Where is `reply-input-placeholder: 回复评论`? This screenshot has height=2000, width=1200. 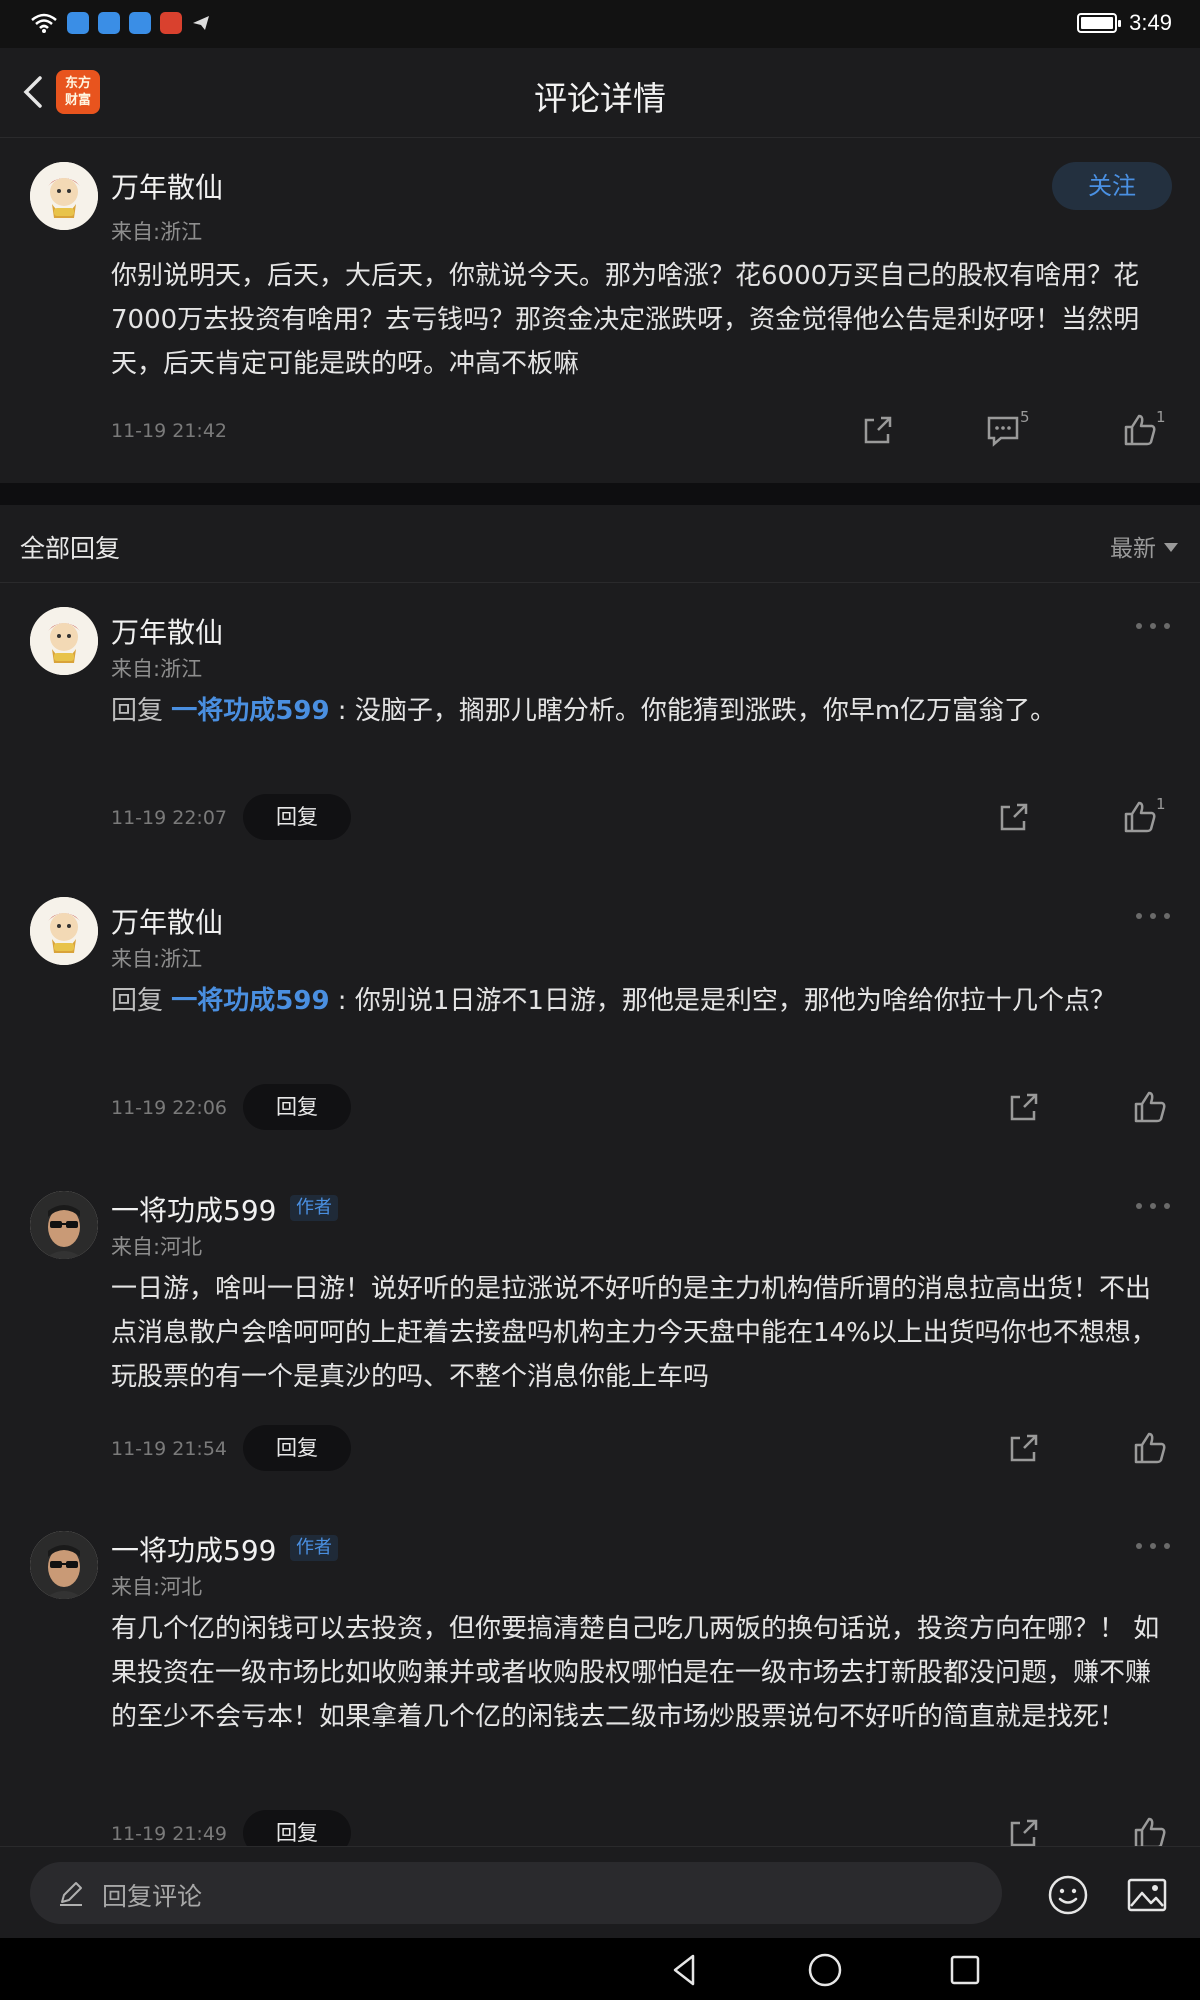
reply-input-placeholder: 回复评论 is located at coordinates (152, 1896).